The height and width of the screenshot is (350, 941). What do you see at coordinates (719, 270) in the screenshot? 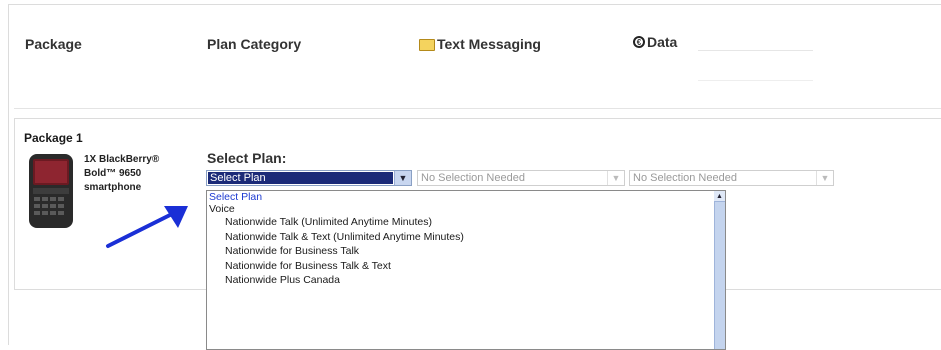
I see `dropdown-scrollbar: ▲` at bounding box center [719, 270].